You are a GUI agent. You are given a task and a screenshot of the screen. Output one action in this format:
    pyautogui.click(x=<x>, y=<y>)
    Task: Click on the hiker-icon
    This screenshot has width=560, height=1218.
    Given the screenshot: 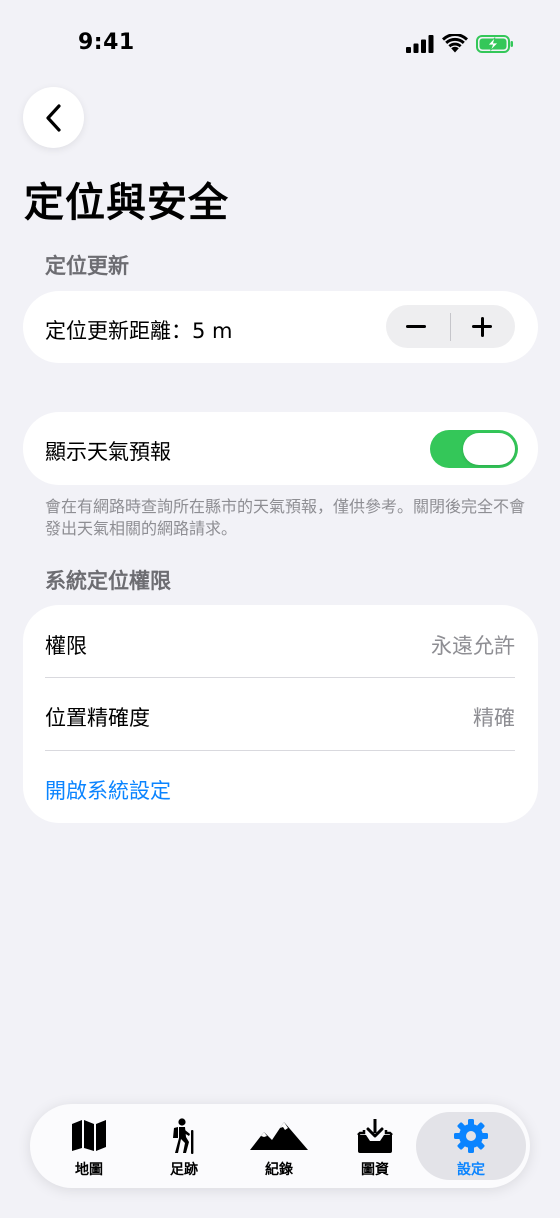 What is the action you would take?
    pyautogui.click(x=183, y=1136)
    